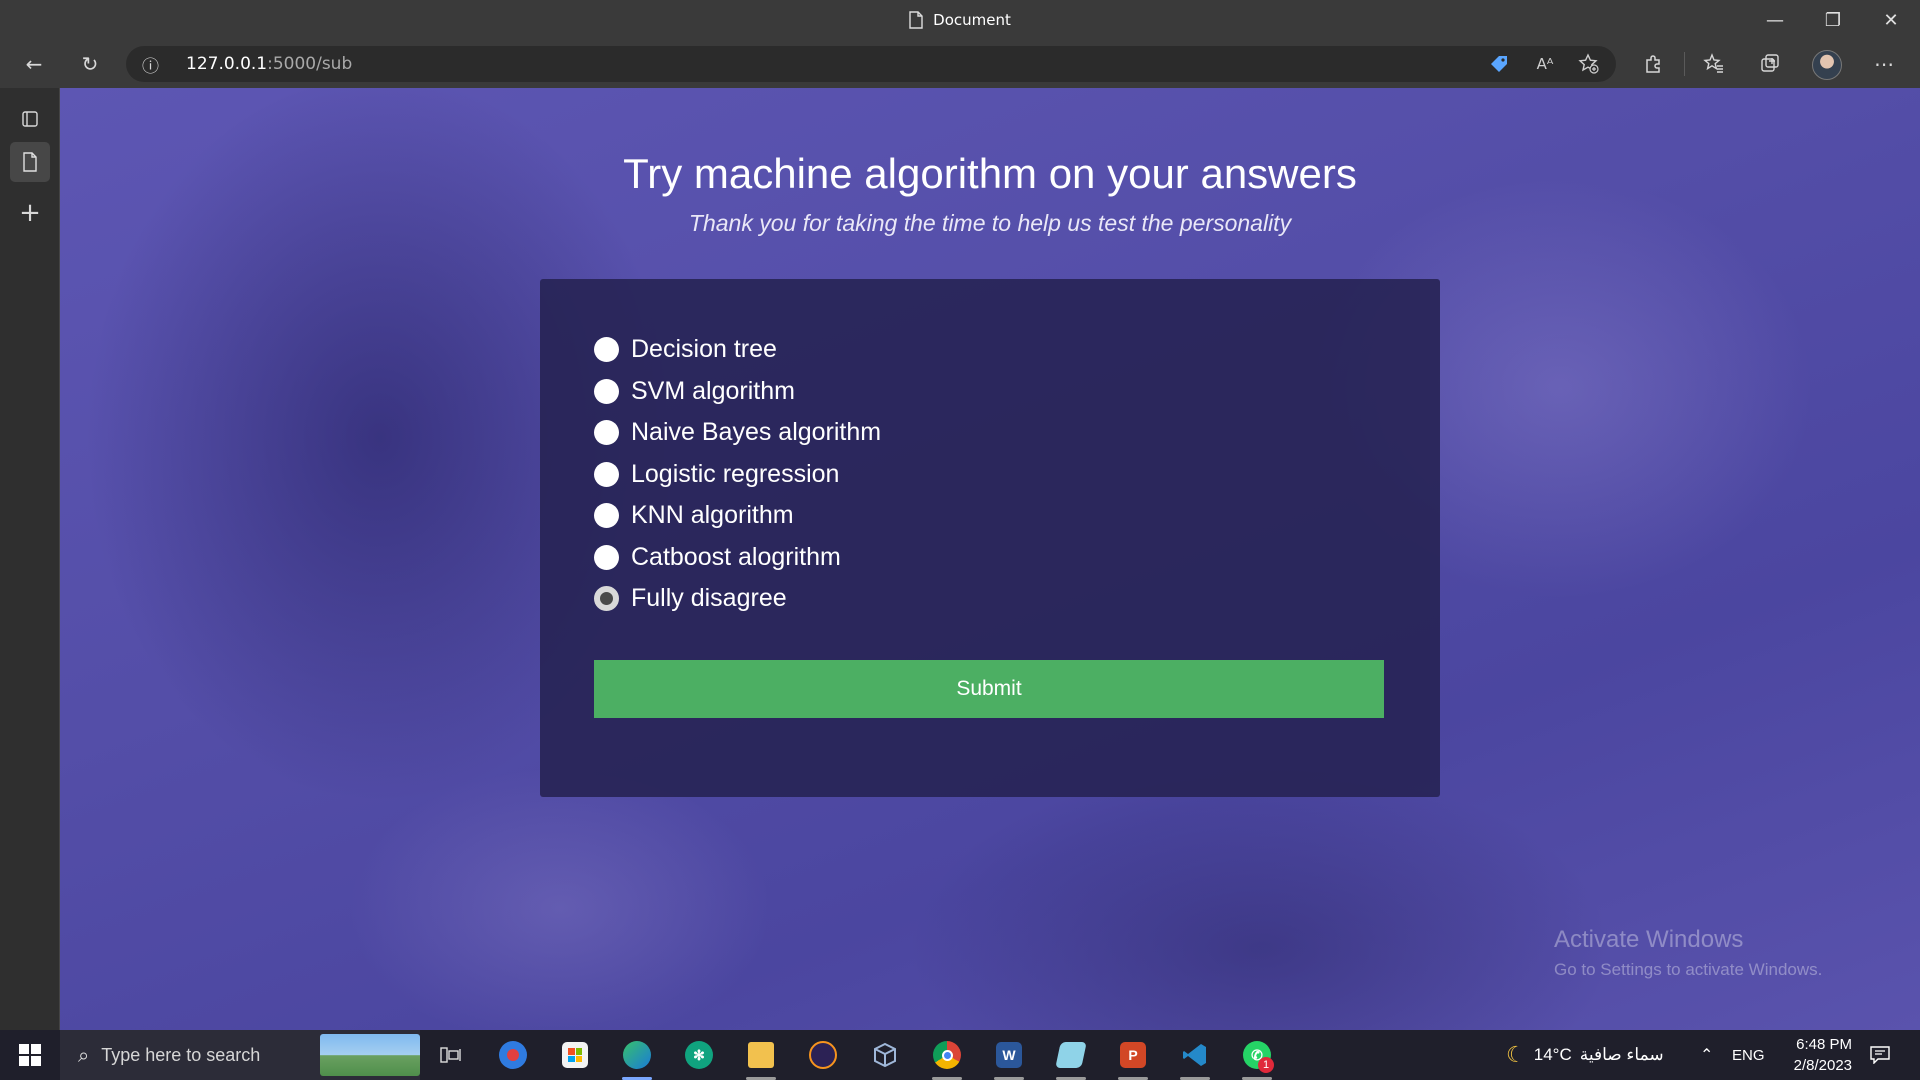 The height and width of the screenshot is (1080, 1920). I want to click on microsoft-store-icon, so click(575, 1055).